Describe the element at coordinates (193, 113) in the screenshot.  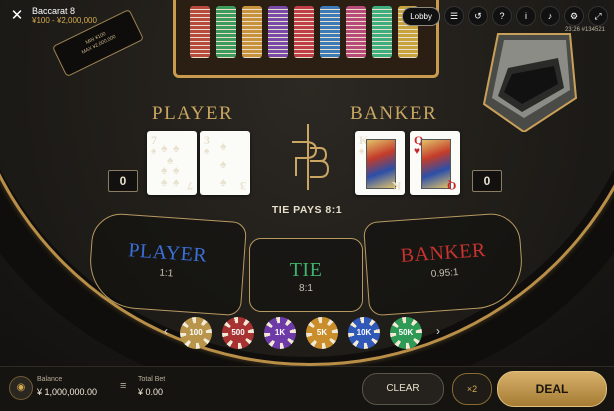
I see `player-hand-label: PLAYER` at that location.